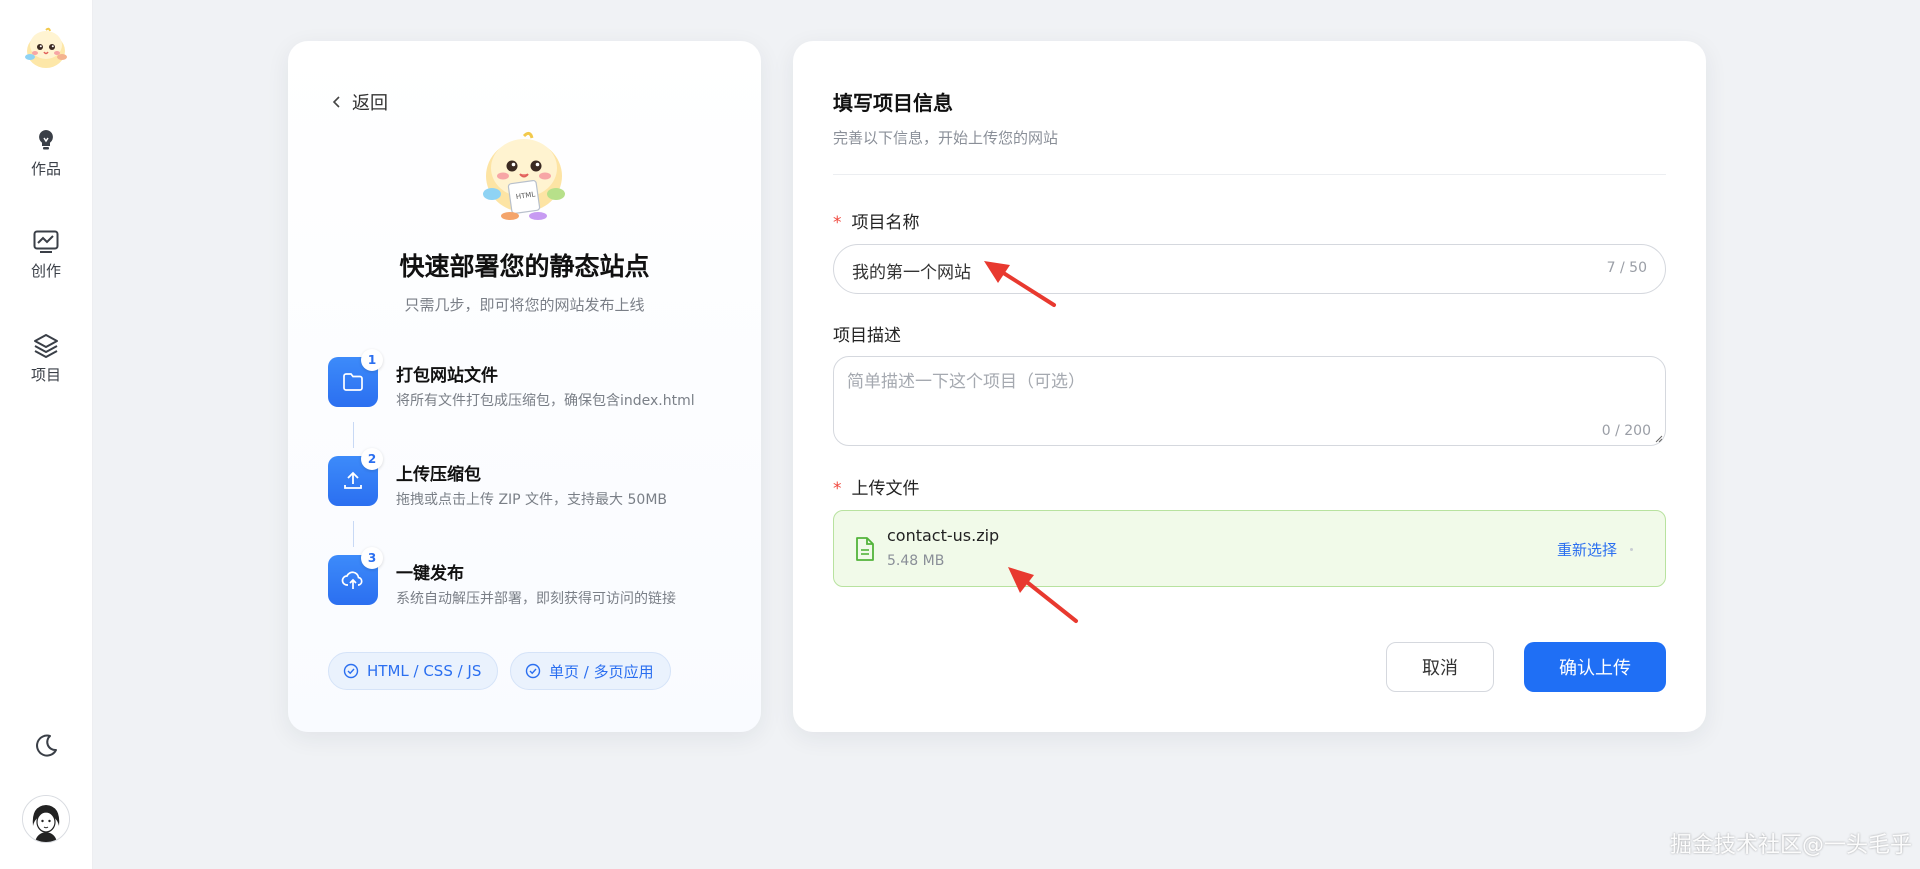  I want to click on cancel-button: 取消, so click(1440, 667).